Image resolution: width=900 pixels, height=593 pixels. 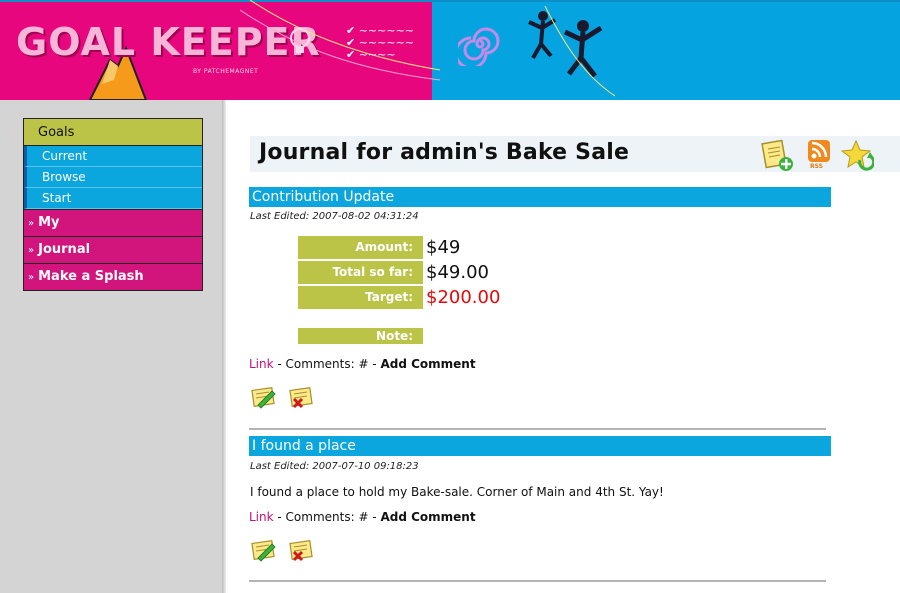 What do you see at coordinates (463, 297) in the screenshot?
I see `field-value: $200.00` at bounding box center [463, 297].